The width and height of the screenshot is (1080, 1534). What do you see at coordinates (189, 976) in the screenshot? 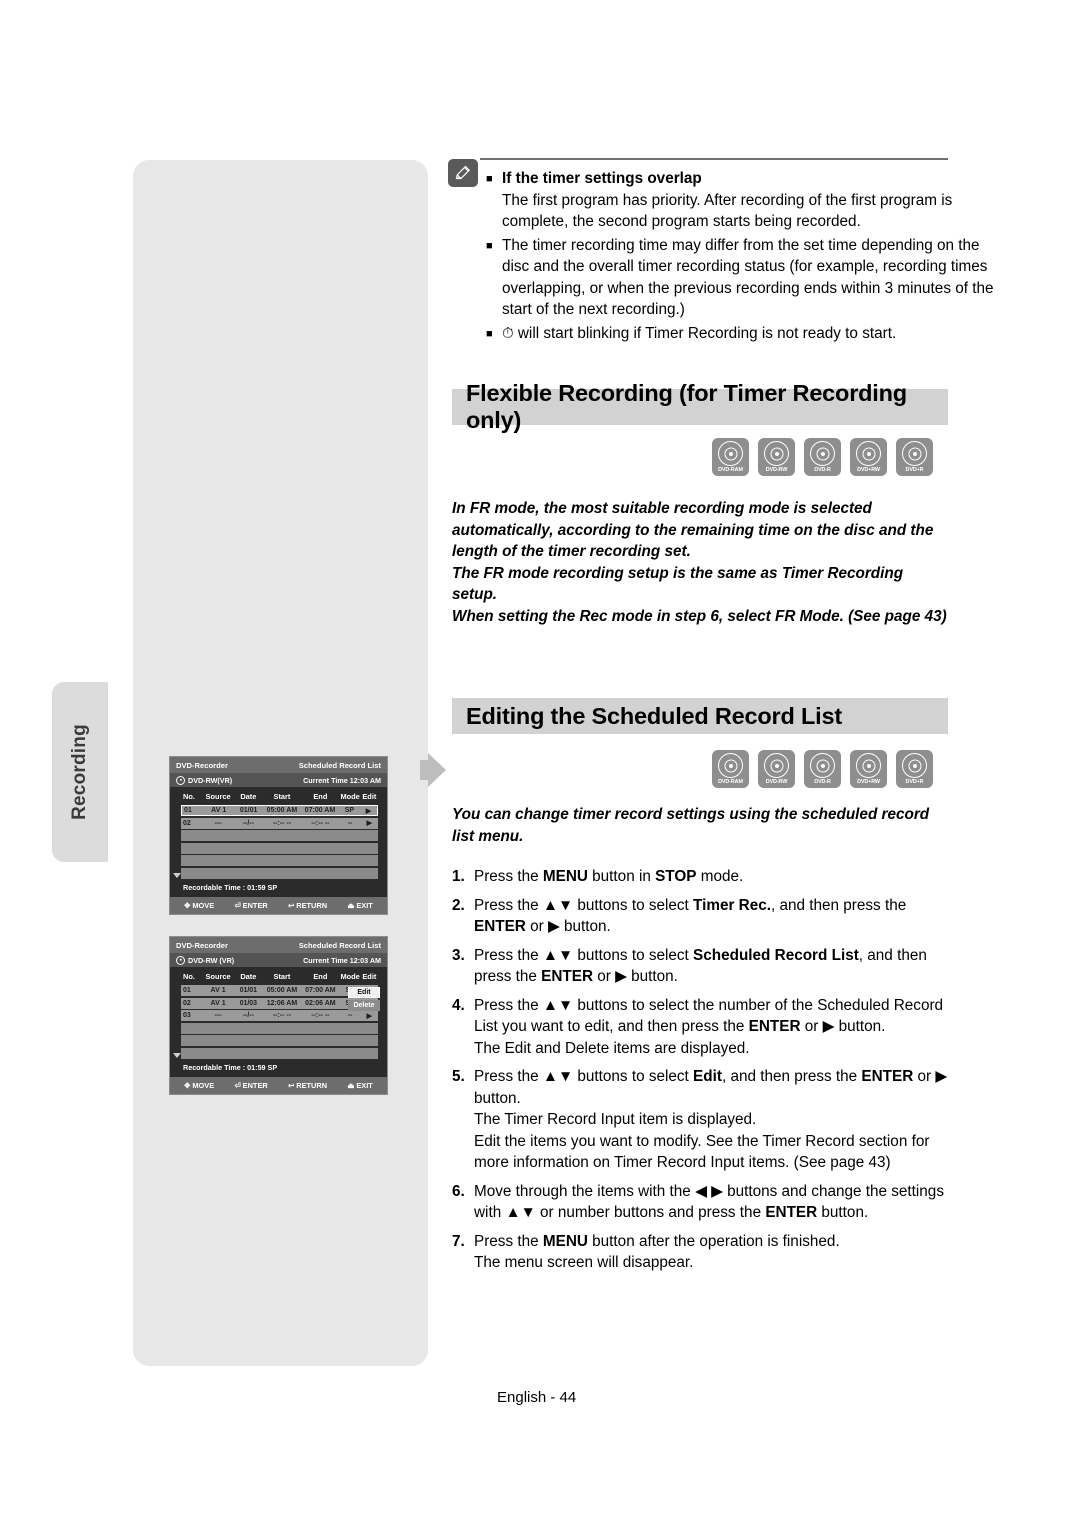
I see `column-header: No.` at bounding box center [189, 976].